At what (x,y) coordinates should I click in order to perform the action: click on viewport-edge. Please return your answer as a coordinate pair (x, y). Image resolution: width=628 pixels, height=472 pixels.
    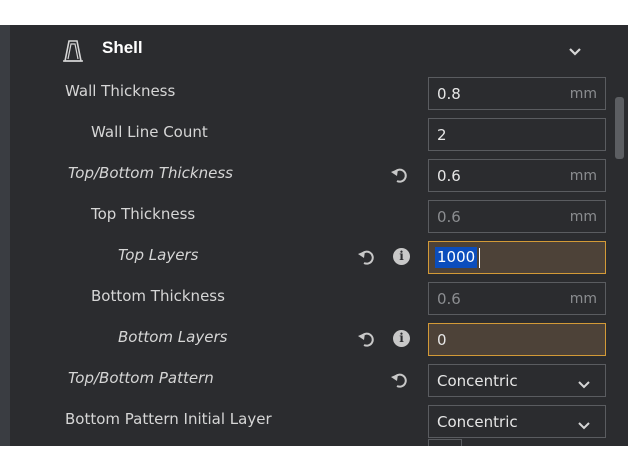
    Looking at the image, I should click on (5, 235).